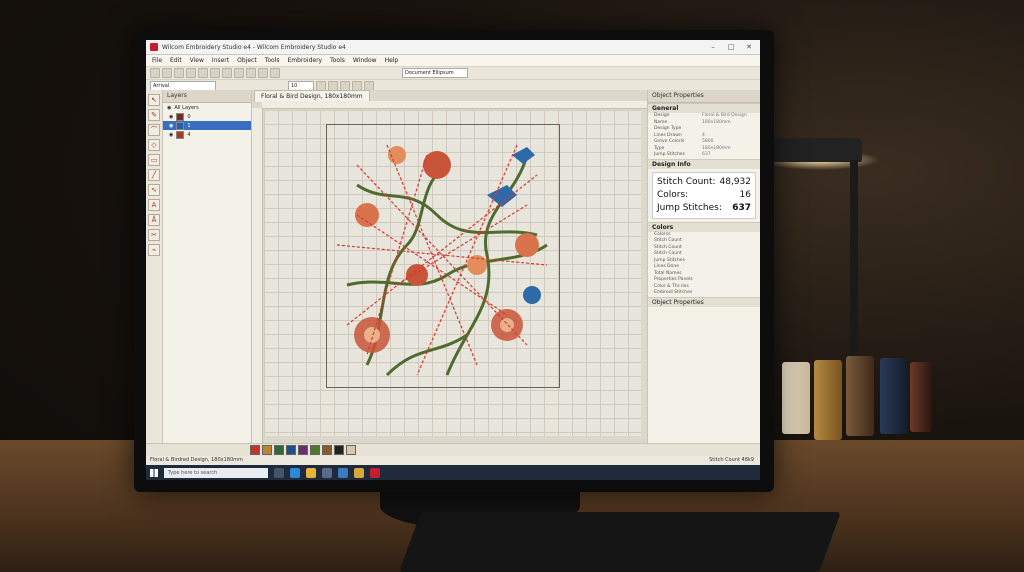 The image size is (1024, 572). I want to click on task-view-icon, so click(279, 472).